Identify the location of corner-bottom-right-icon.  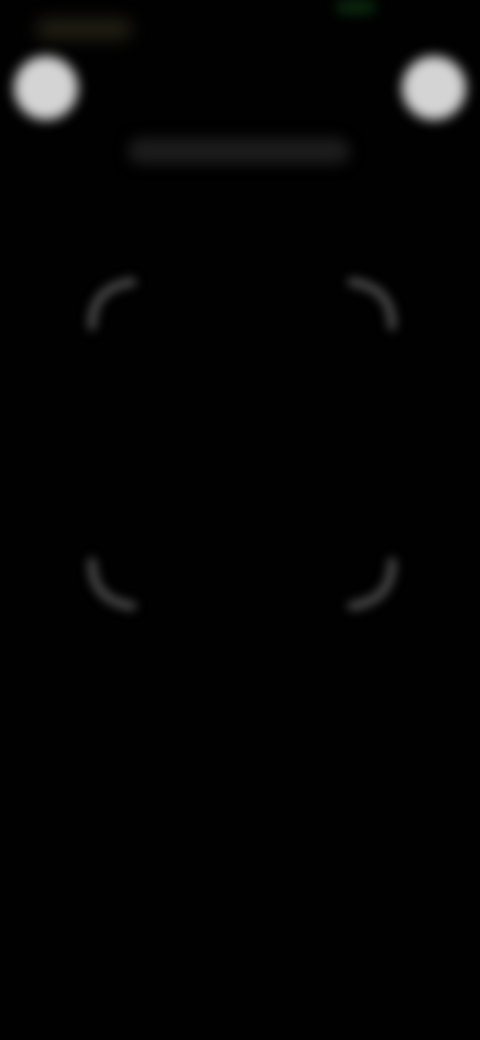
(374, 588).